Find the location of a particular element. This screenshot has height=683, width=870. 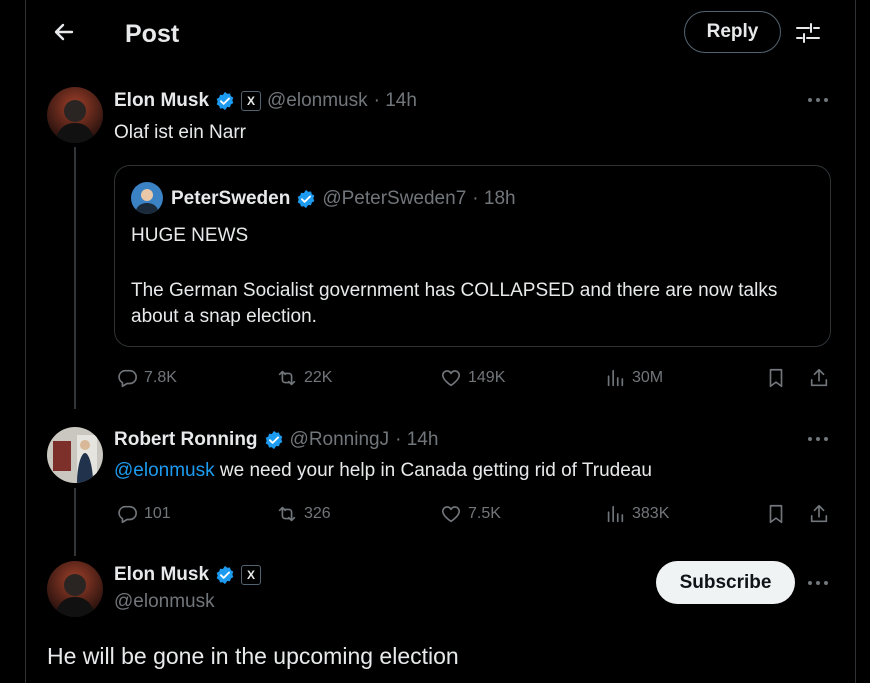

view-count: 30M is located at coordinates (633, 378).